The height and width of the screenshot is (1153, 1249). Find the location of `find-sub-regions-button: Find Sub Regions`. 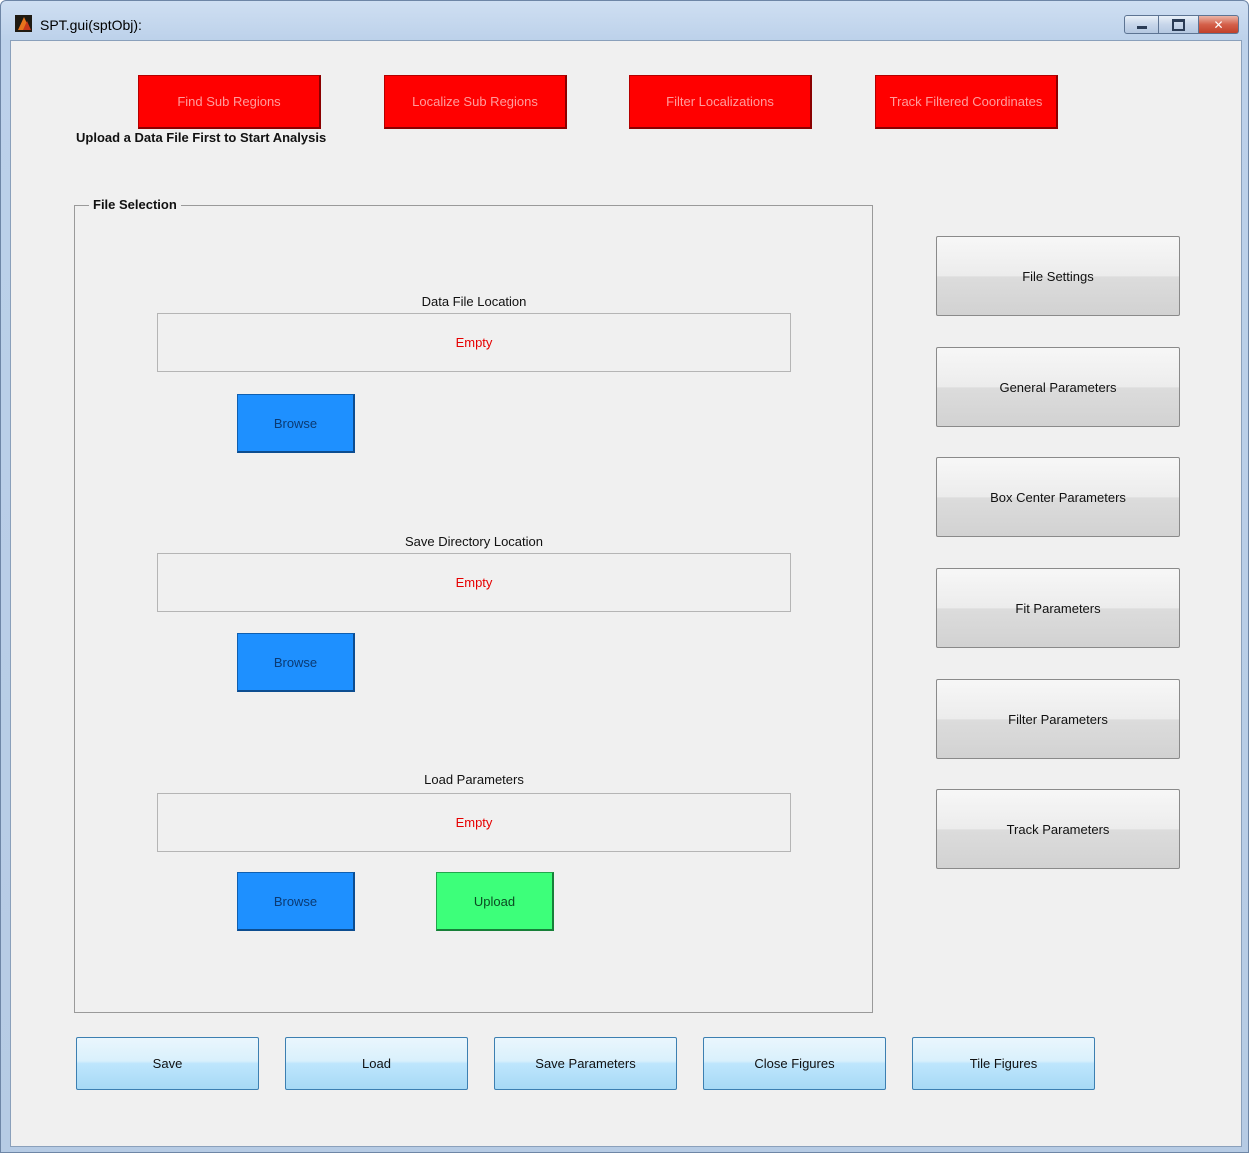

find-sub-regions-button: Find Sub Regions is located at coordinates (229, 102).